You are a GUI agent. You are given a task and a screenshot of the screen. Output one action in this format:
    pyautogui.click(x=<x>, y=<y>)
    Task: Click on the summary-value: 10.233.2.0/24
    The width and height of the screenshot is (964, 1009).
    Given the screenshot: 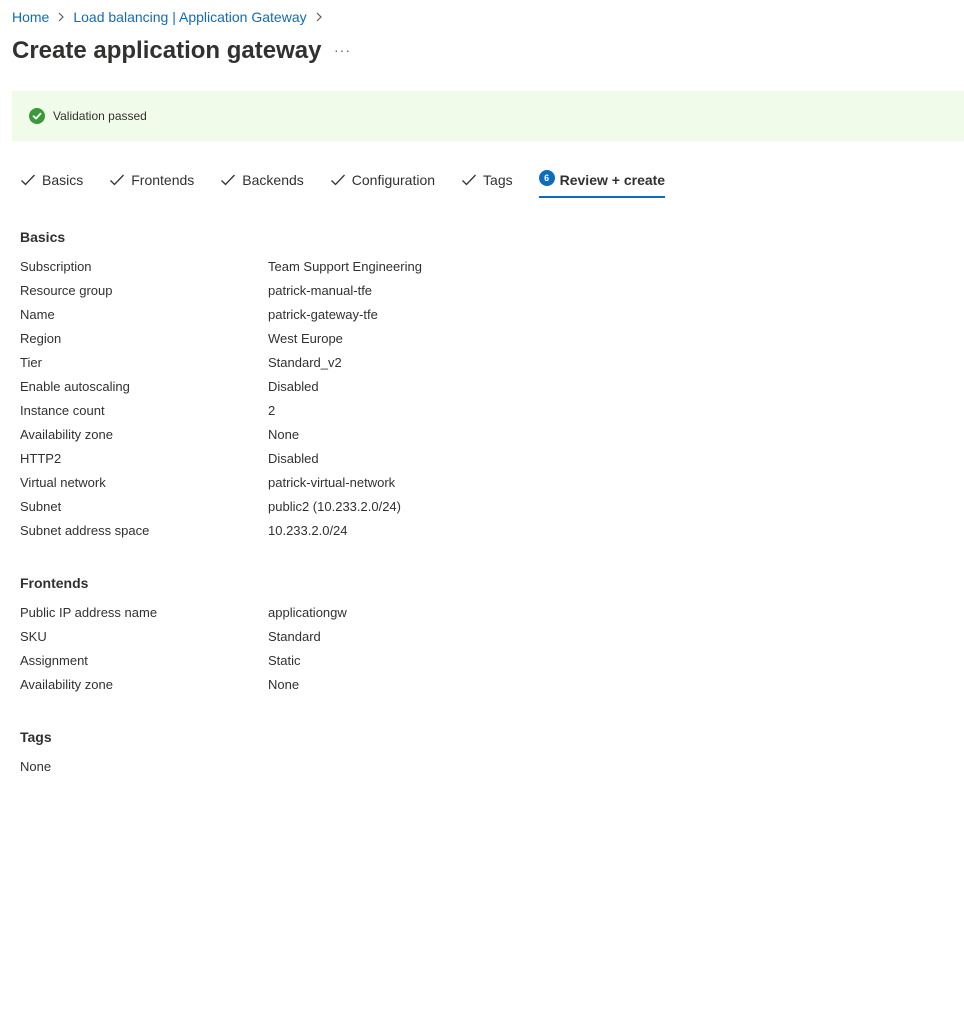 What is the action you would take?
    pyautogui.click(x=308, y=530)
    